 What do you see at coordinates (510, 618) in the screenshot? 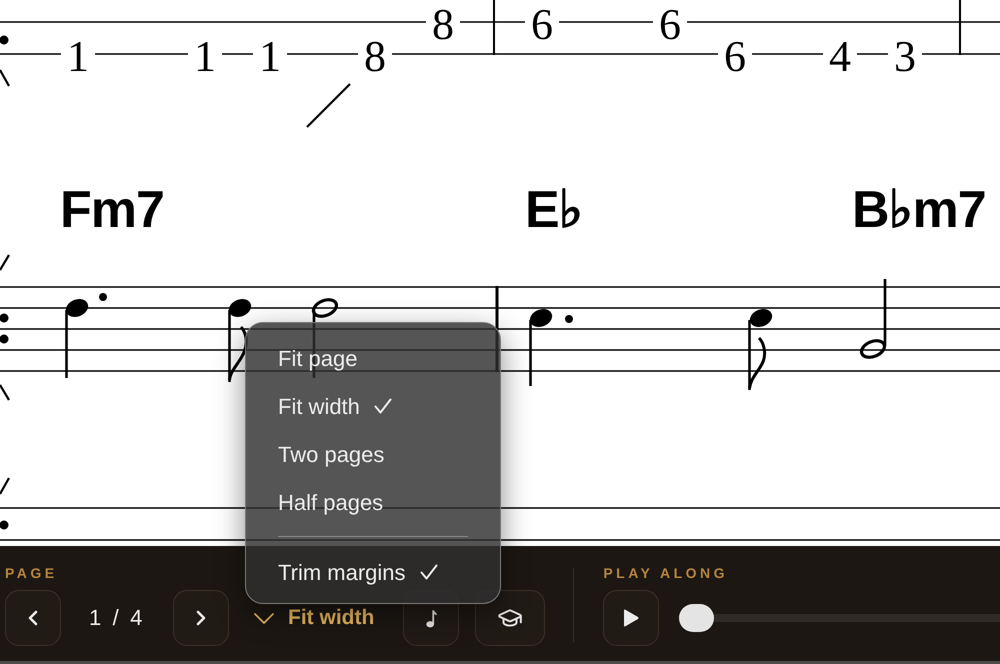
I see `graduation-cap-button` at bounding box center [510, 618].